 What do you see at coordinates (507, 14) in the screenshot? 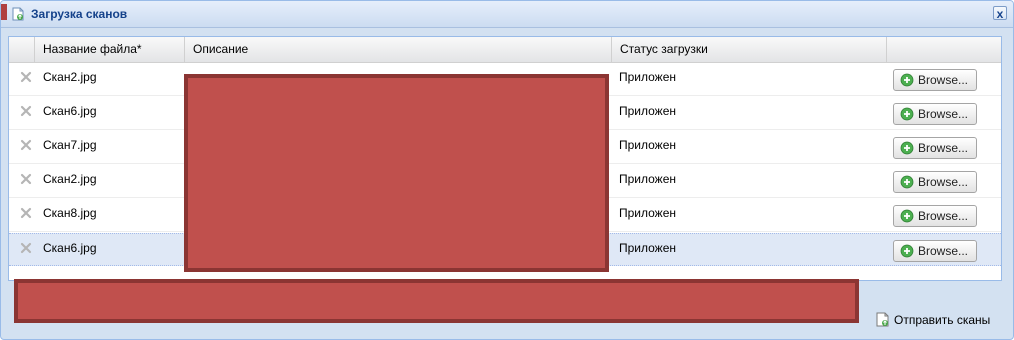
I see `window-header: Загрузка сканов x` at bounding box center [507, 14].